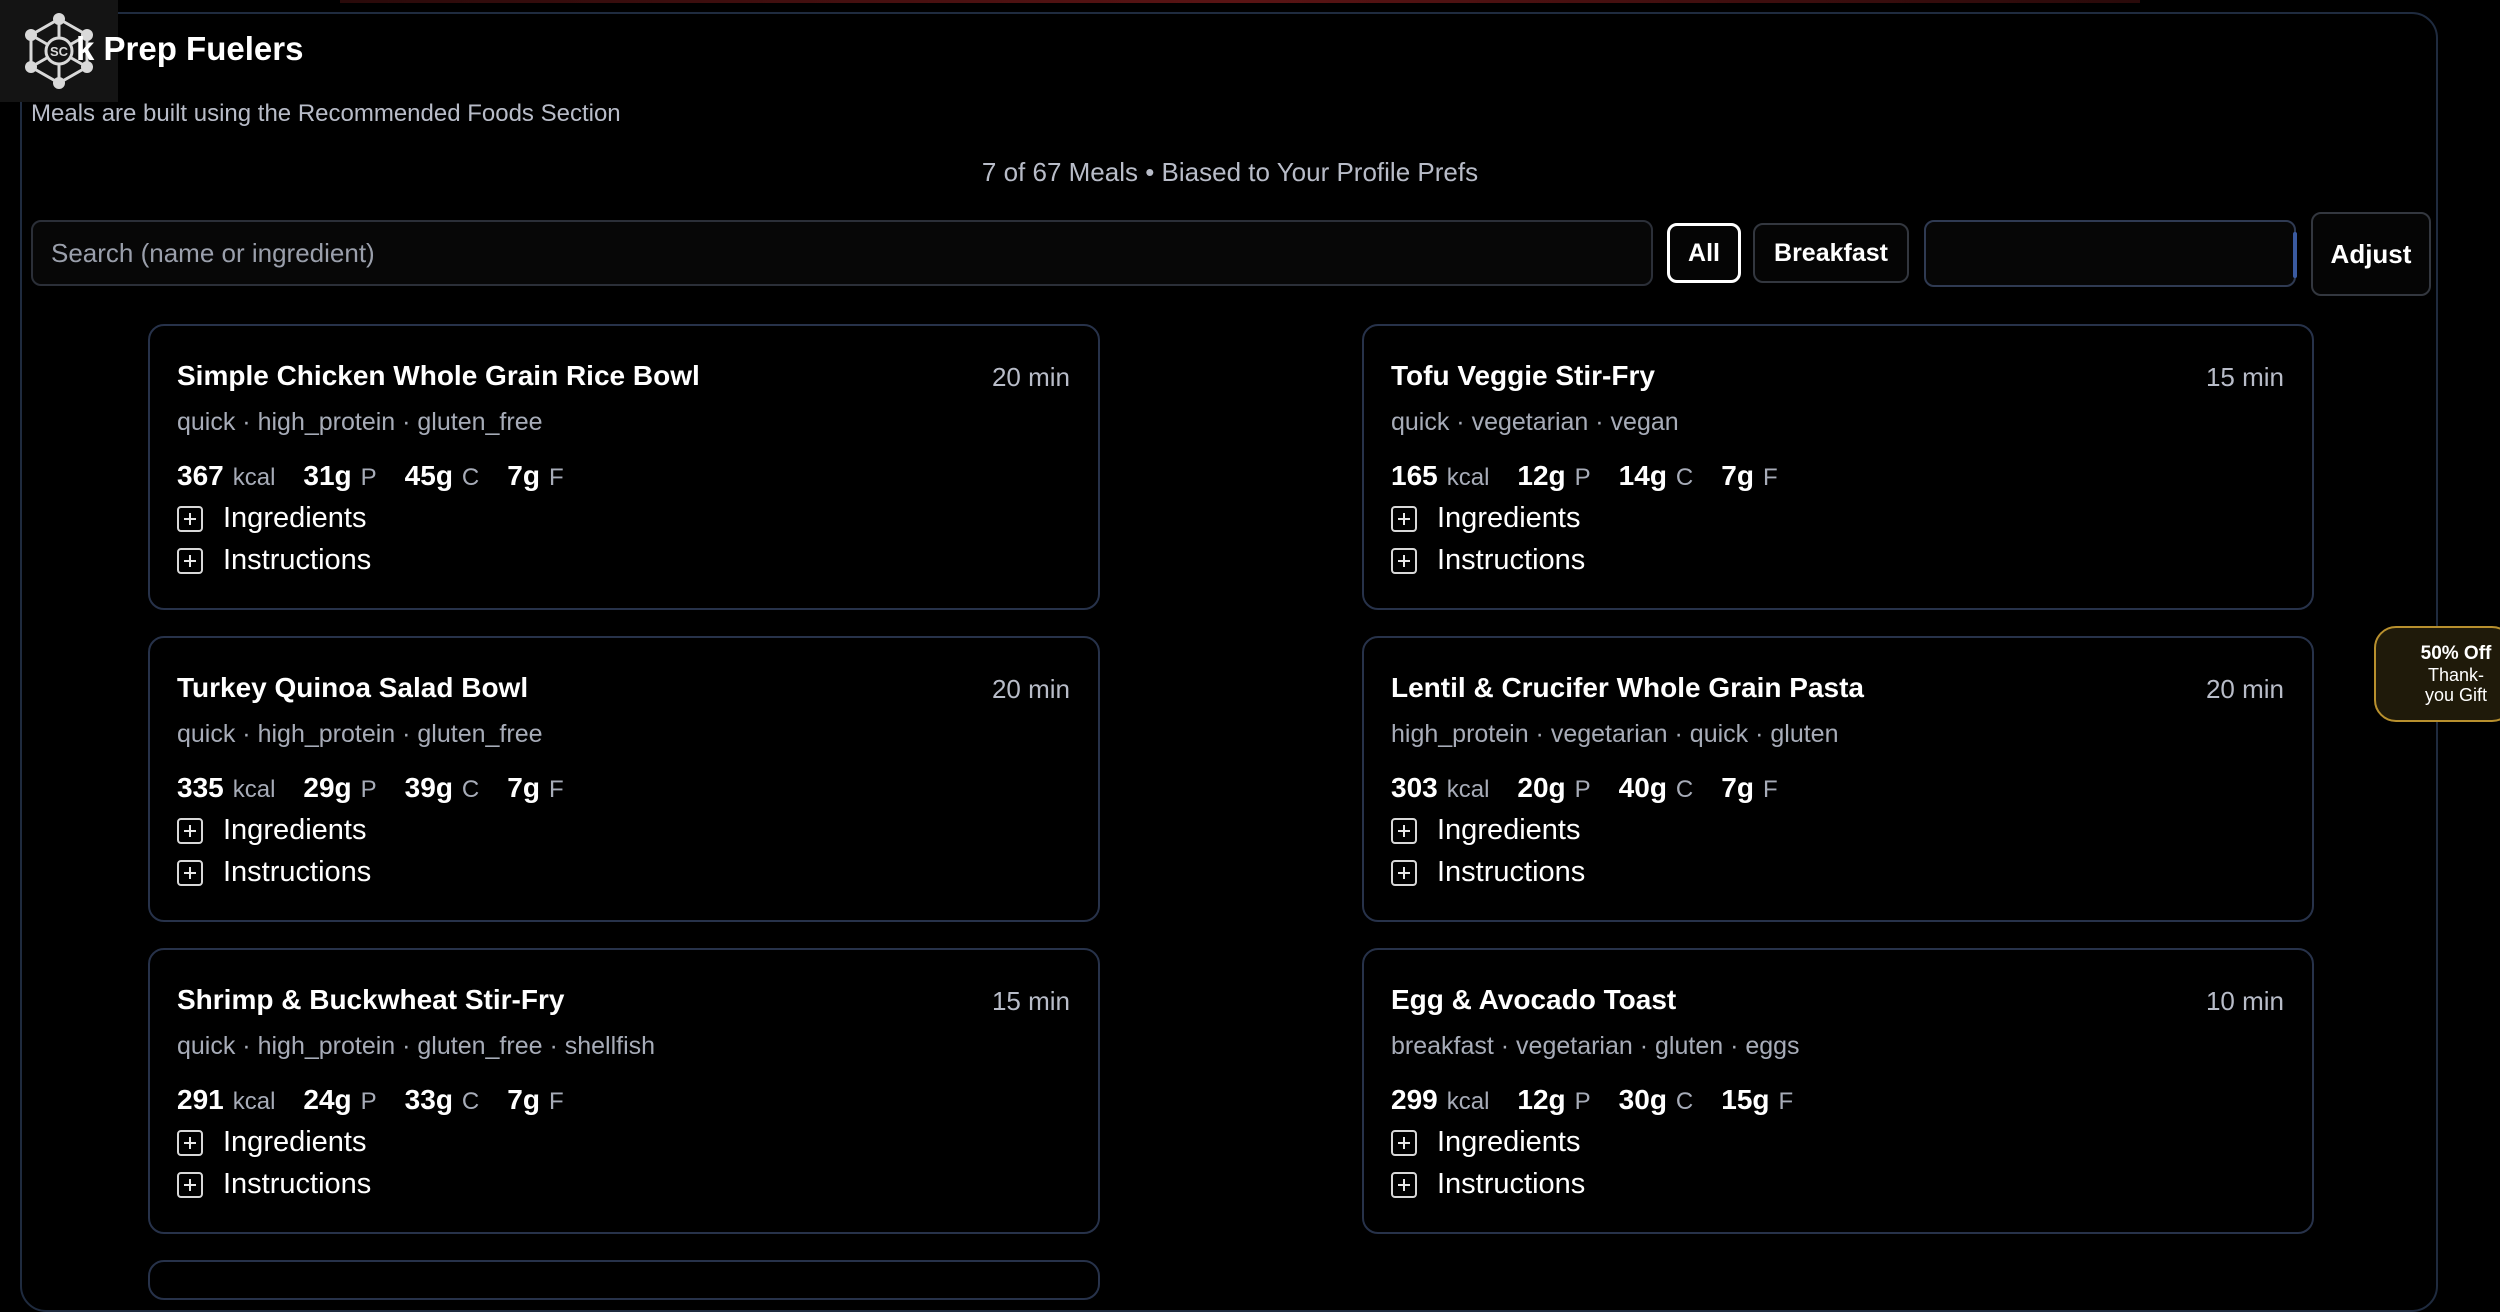  Describe the element at coordinates (1535, 422) in the screenshot. I see `meal-tags: quick · vegetarian · vegan` at that location.